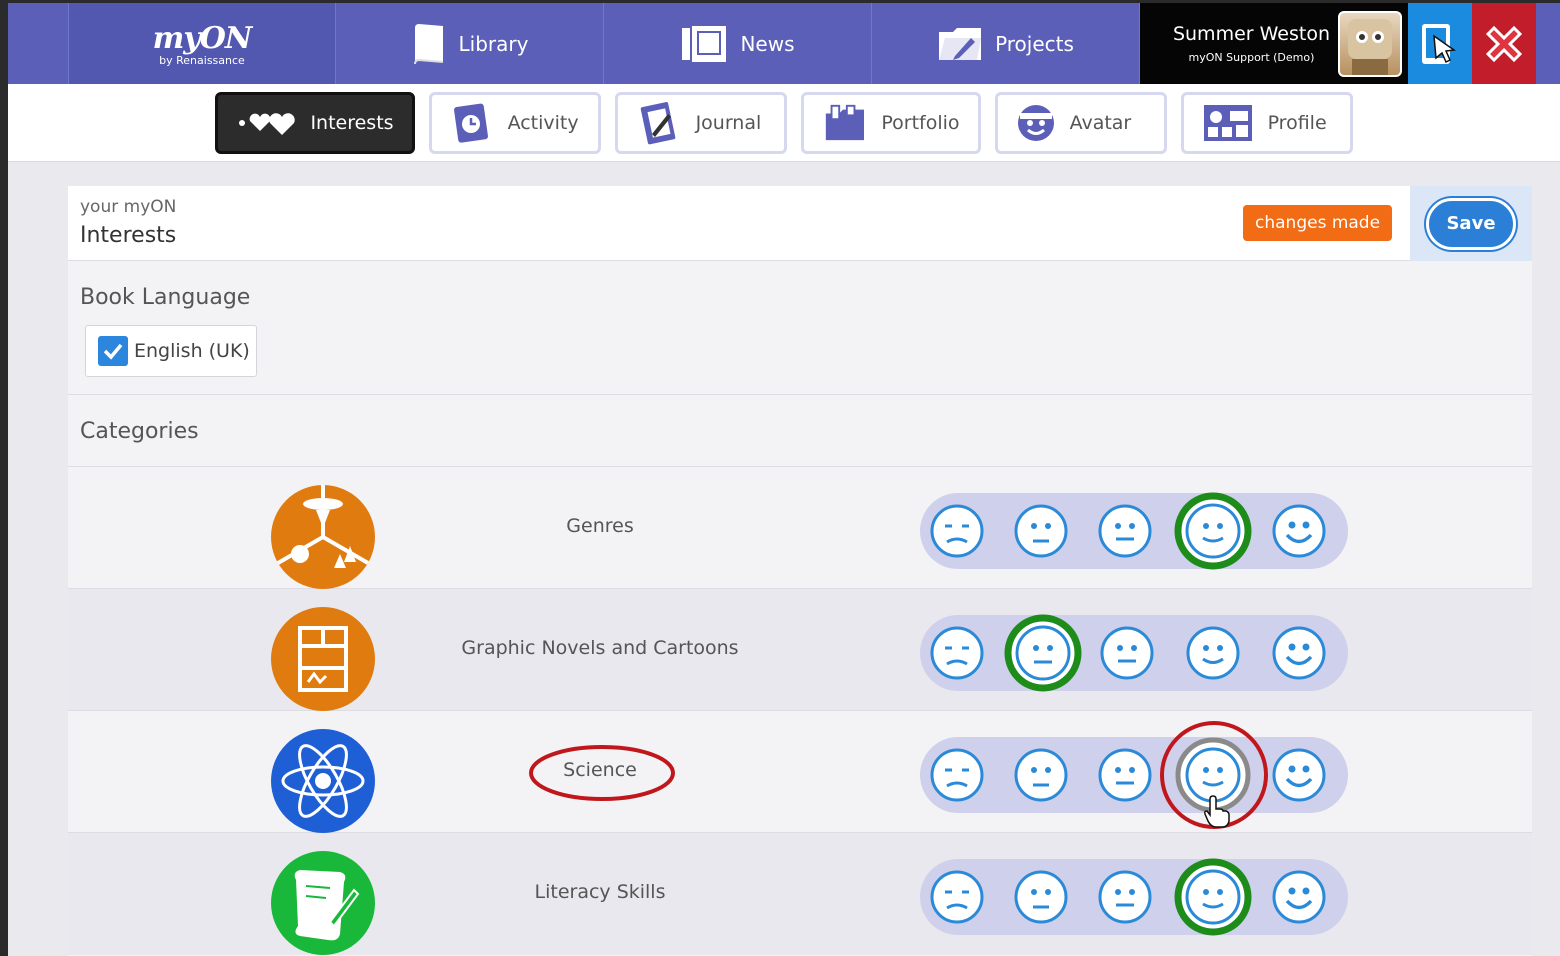  I want to click on tab-avatar-label: Avatar, so click(1100, 123).